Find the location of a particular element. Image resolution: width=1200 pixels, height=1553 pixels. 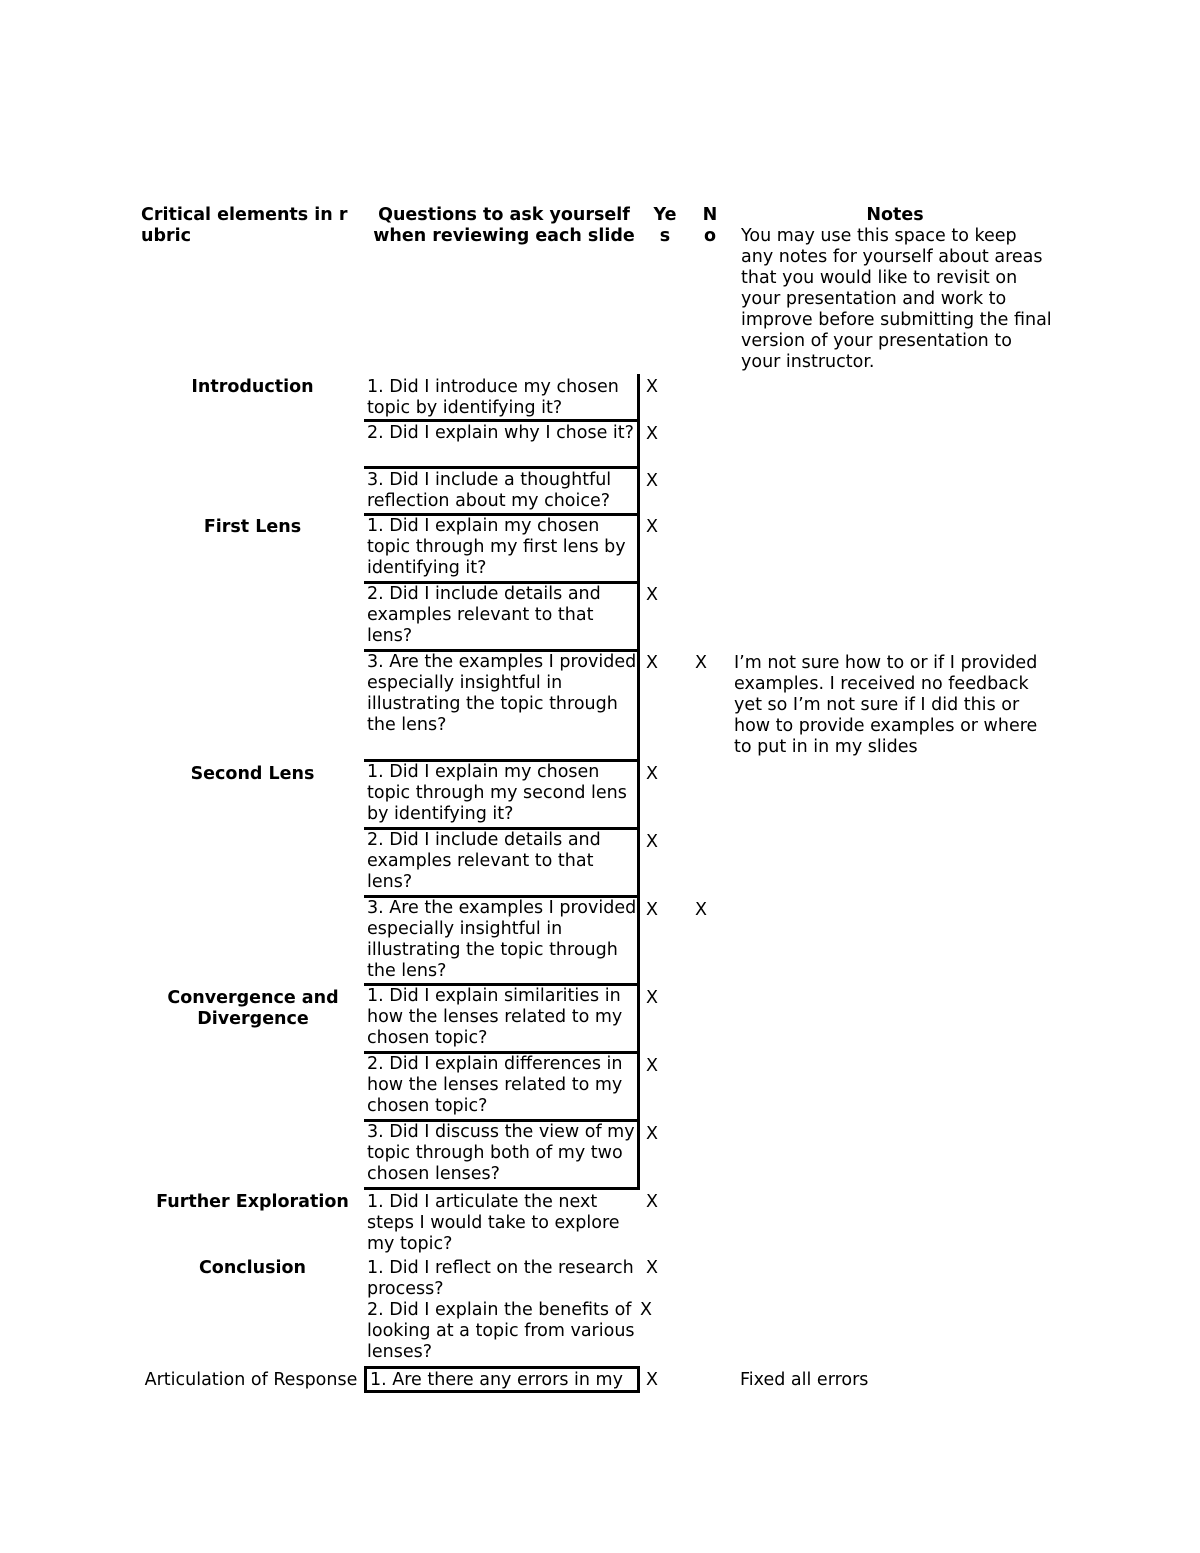

section-label-articulation: Articulation of Response is located at coordinates (251, 1380).